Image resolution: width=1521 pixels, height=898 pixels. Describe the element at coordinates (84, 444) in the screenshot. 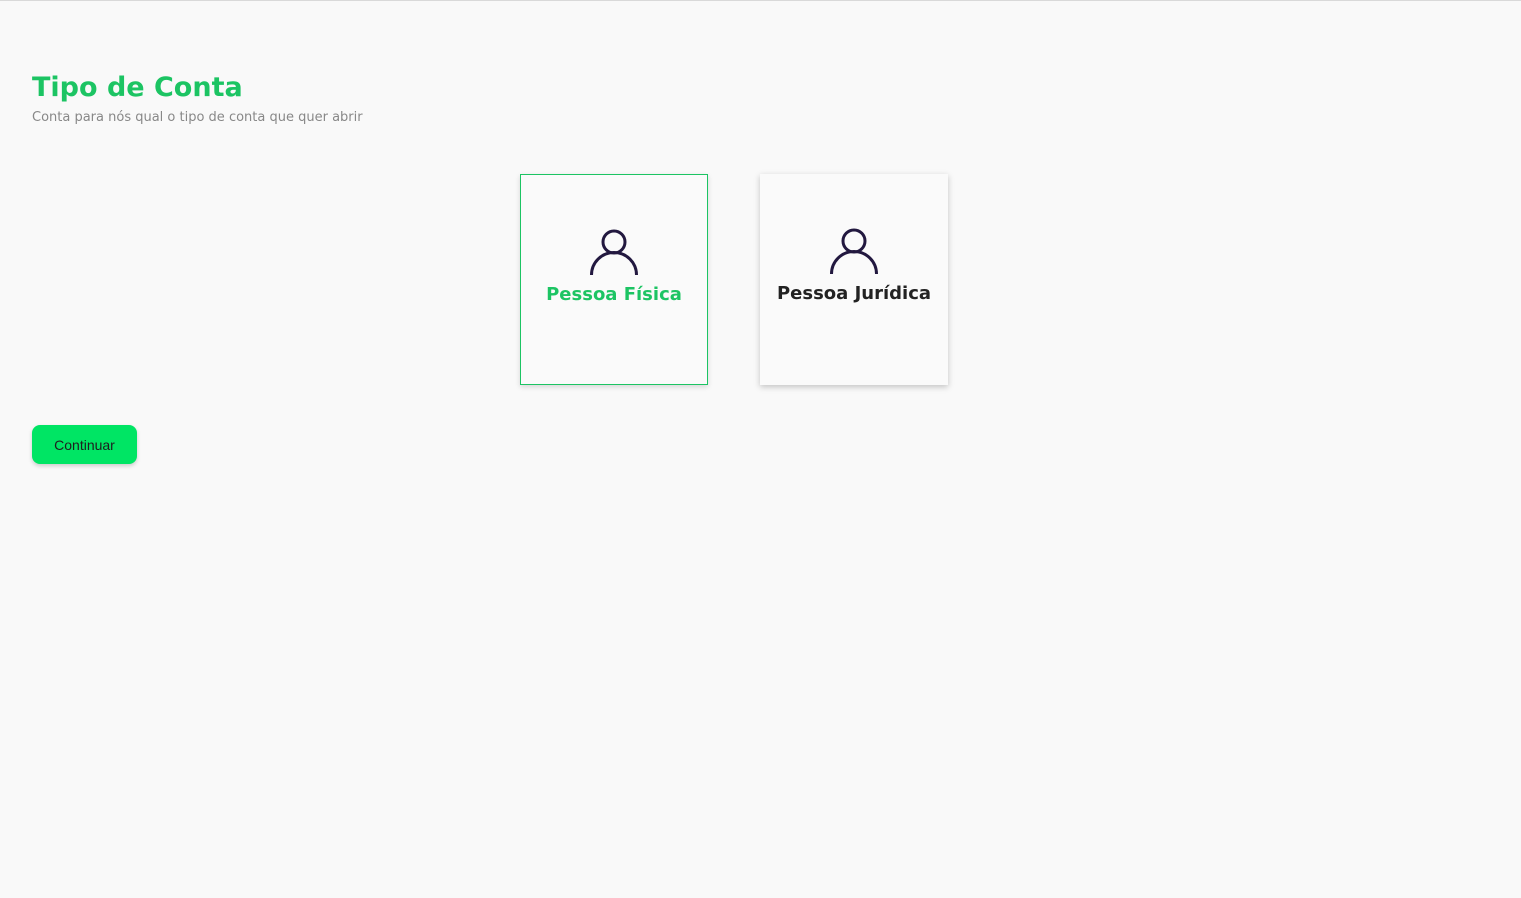

I see `continue-button: Continuar` at that location.